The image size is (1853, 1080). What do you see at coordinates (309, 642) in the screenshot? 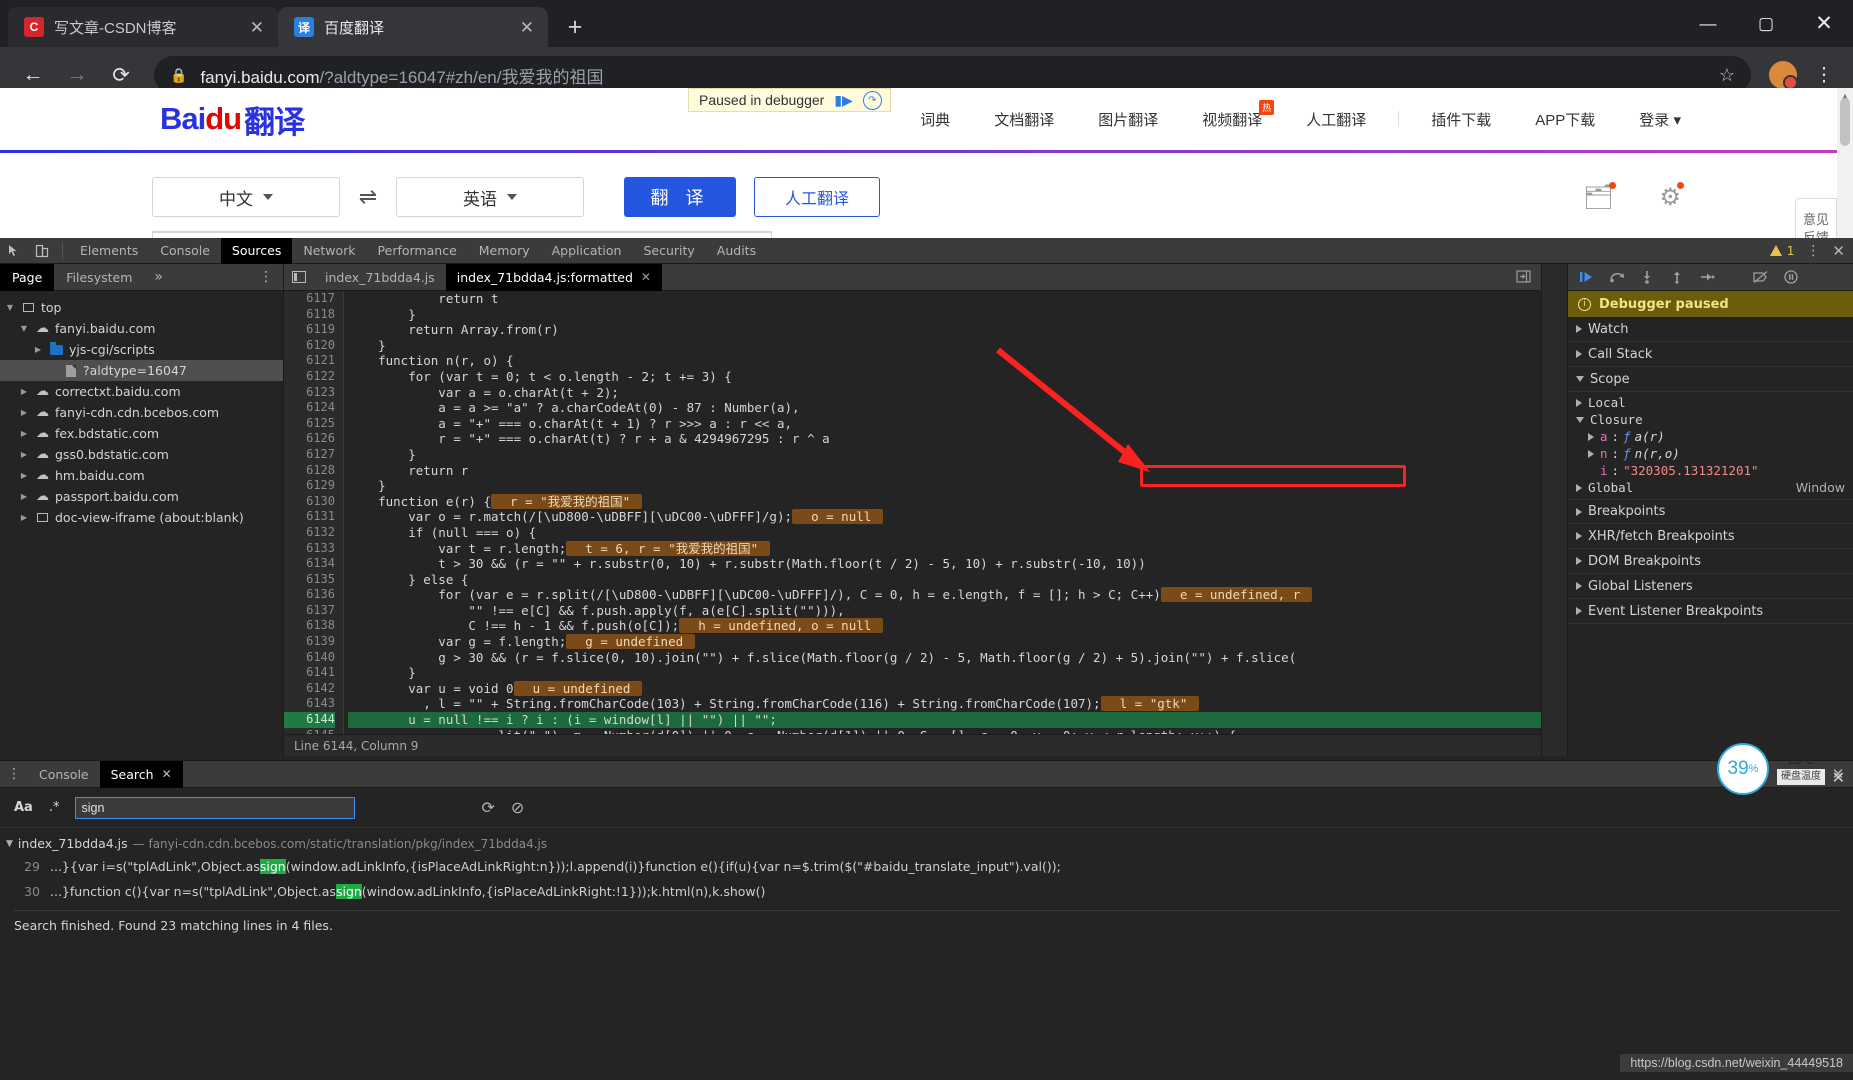
I see `line-number: 6139` at bounding box center [309, 642].